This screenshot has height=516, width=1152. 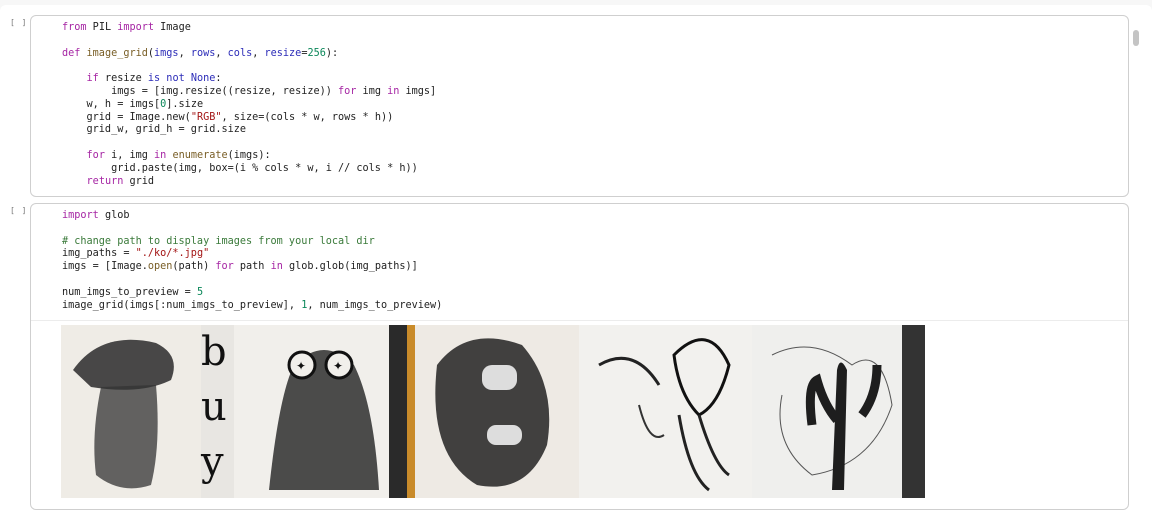 I want to click on code-token: (imgs):, so click(x=249, y=155).